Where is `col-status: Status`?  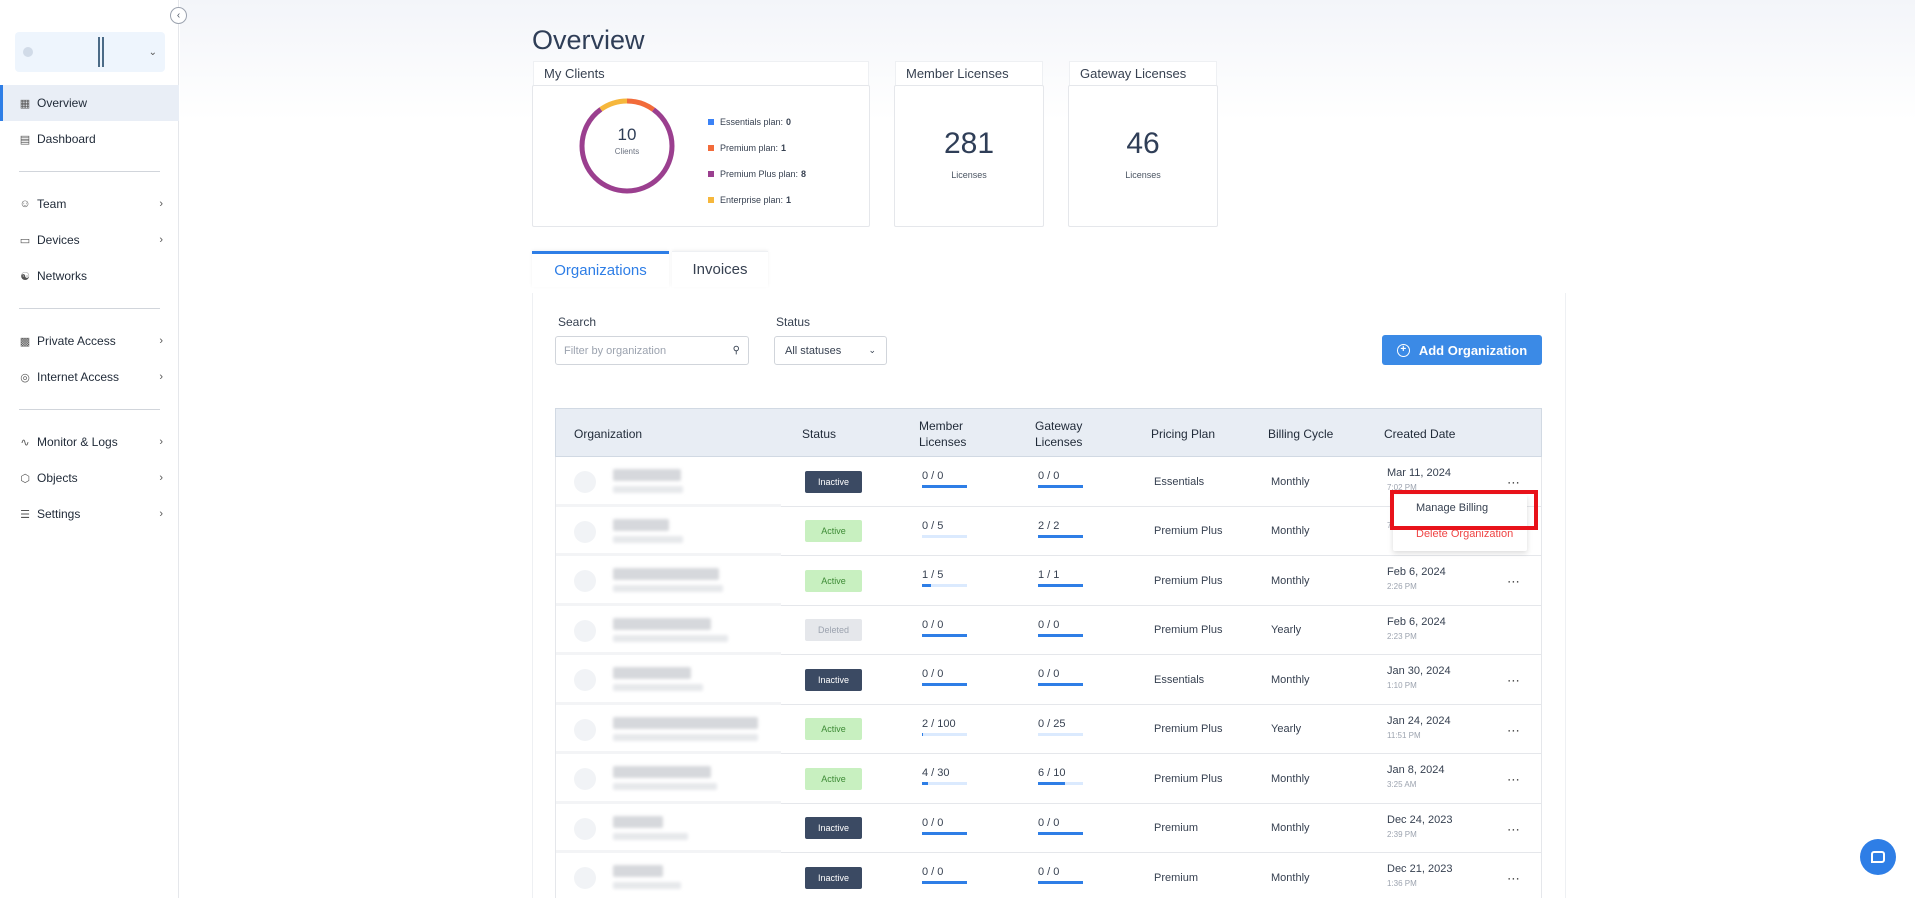 col-status: Status is located at coordinates (842, 433).